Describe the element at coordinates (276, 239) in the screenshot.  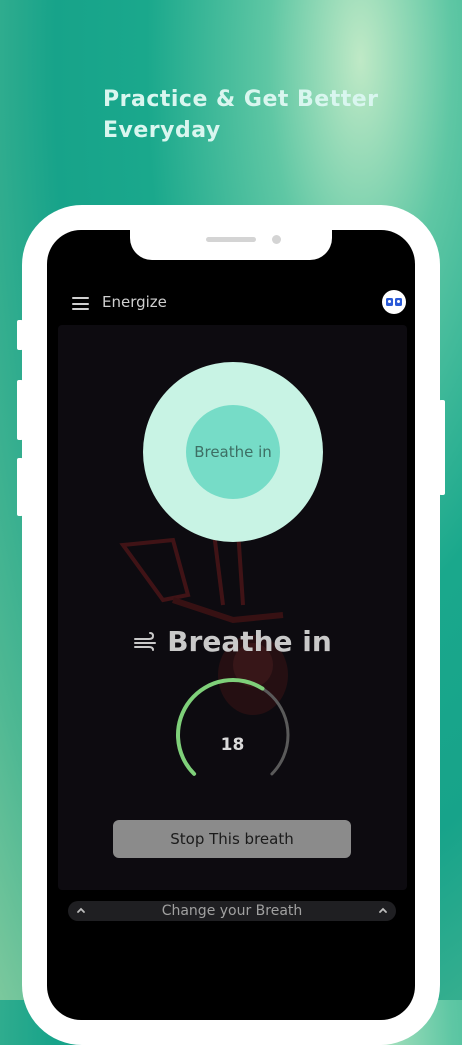
I see `front-camera` at that location.